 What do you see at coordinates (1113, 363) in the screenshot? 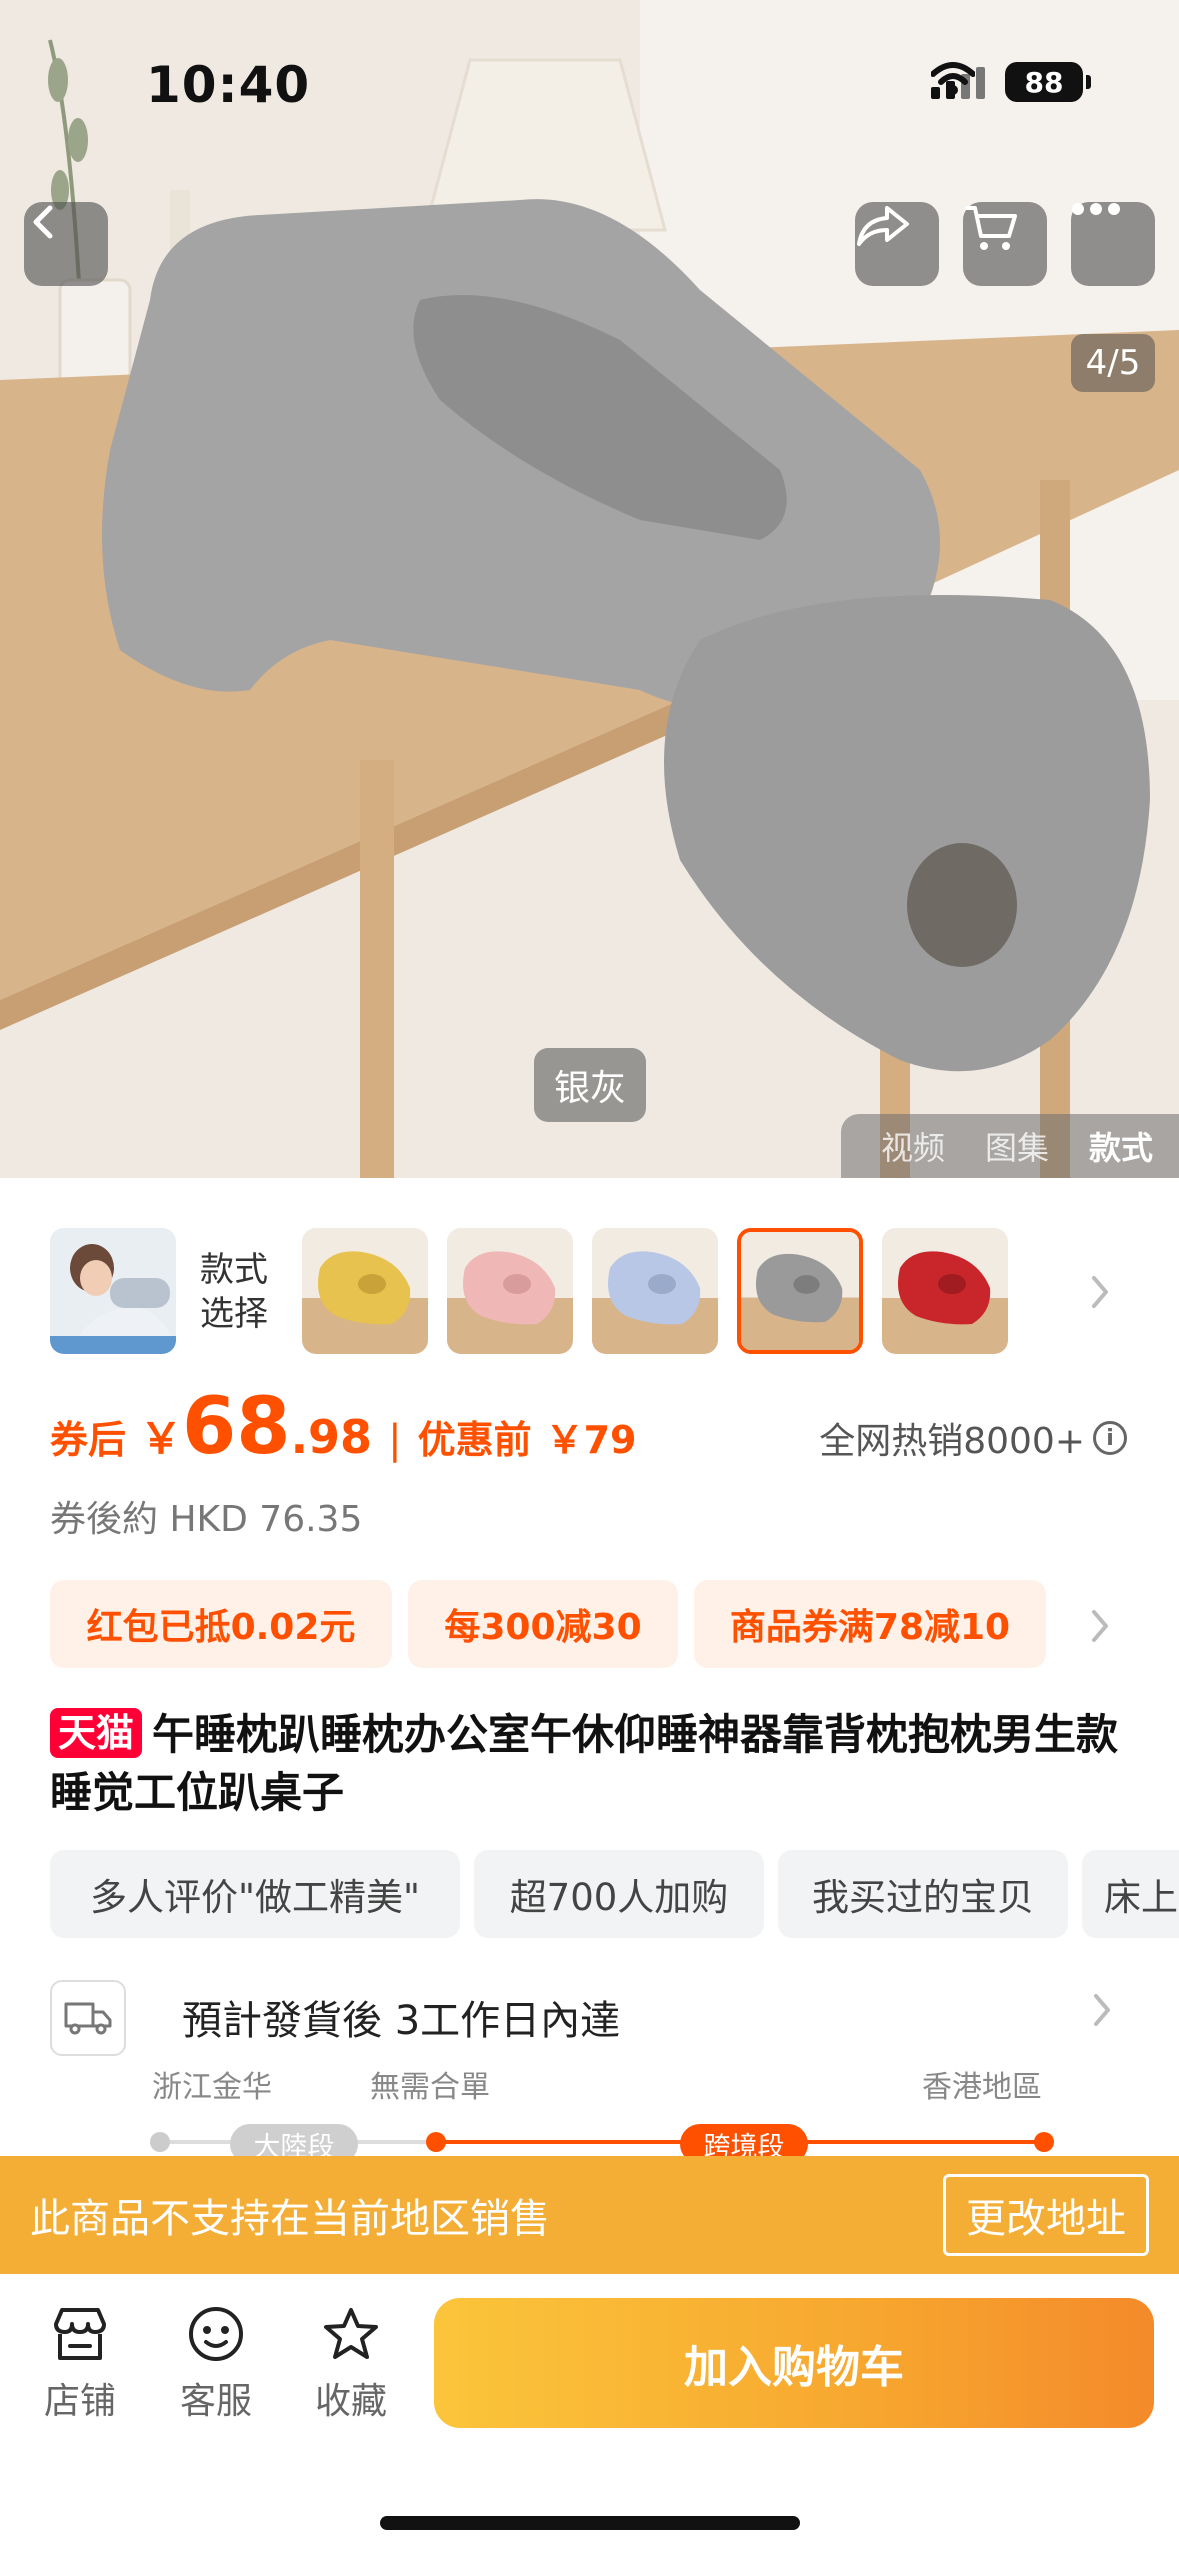
I see `image-pager: 4/5` at bounding box center [1113, 363].